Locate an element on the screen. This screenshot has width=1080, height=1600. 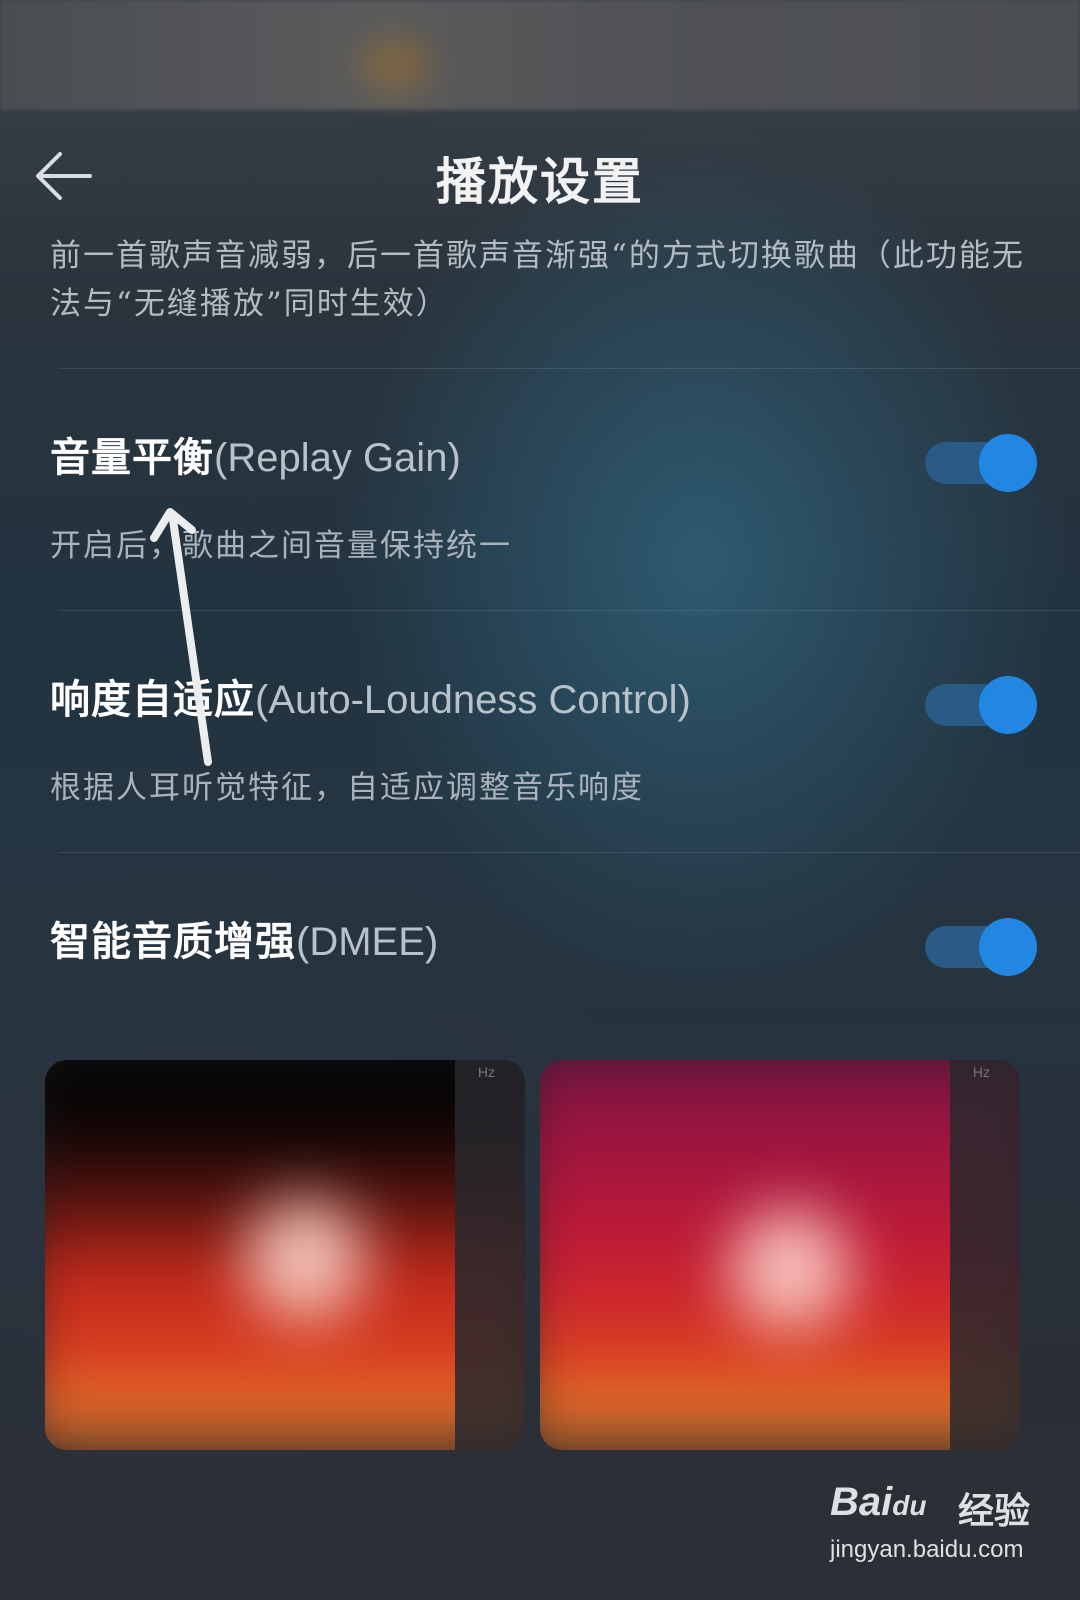
setting-description: 开启后，歌曲之间音量保持统一 is located at coordinates (281, 546).